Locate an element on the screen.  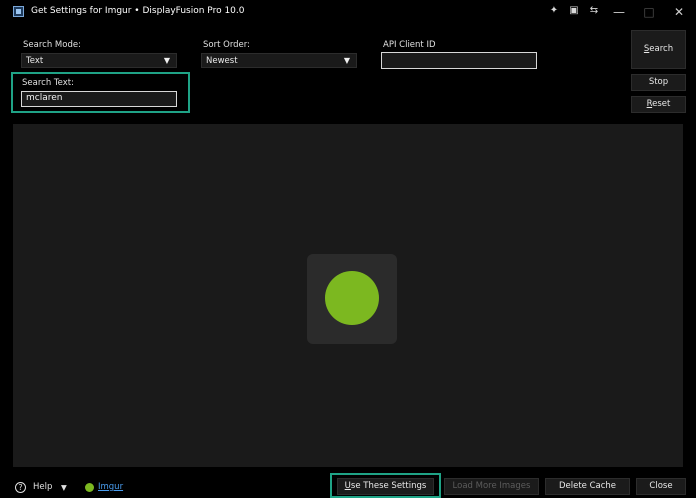
loading-dot-icon is located at coordinates (352, 298).